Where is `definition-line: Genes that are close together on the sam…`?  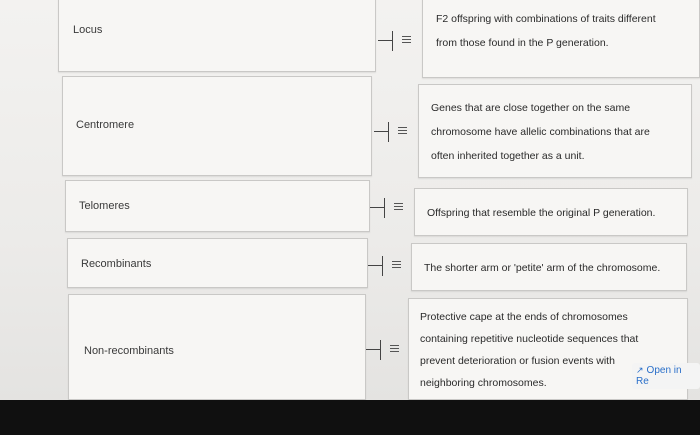
definition-line: Genes that are close together on the sam… is located at coordinates (531, 108).